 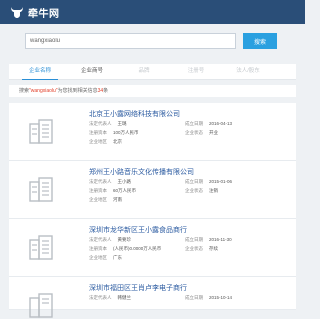 I want to click on top-header: 牵牛网, so click(x=152, y=12).